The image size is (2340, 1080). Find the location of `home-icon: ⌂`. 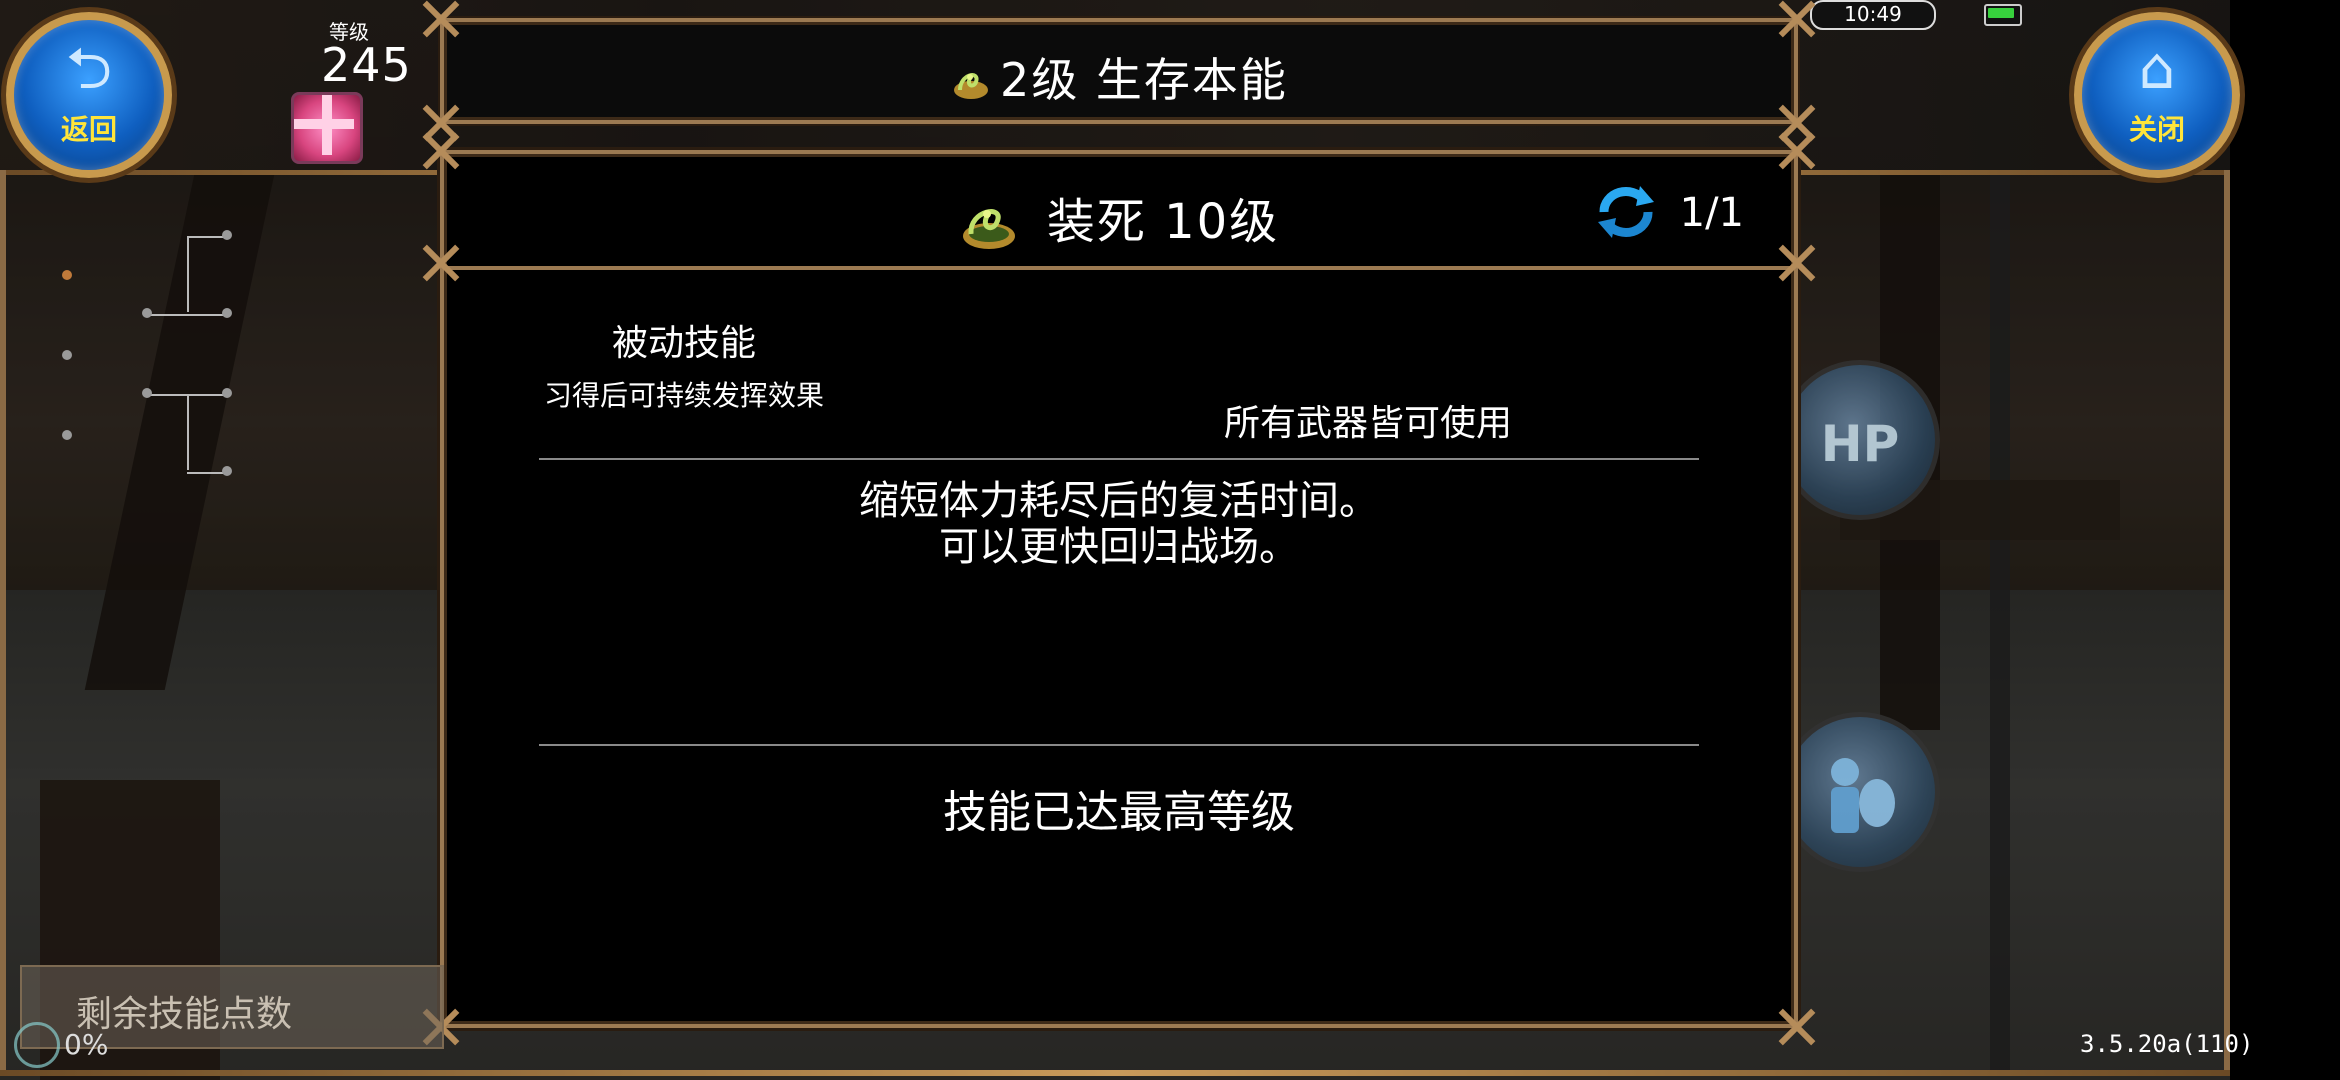

home-icon: ⌂ is located at coordinates (2157, 68).